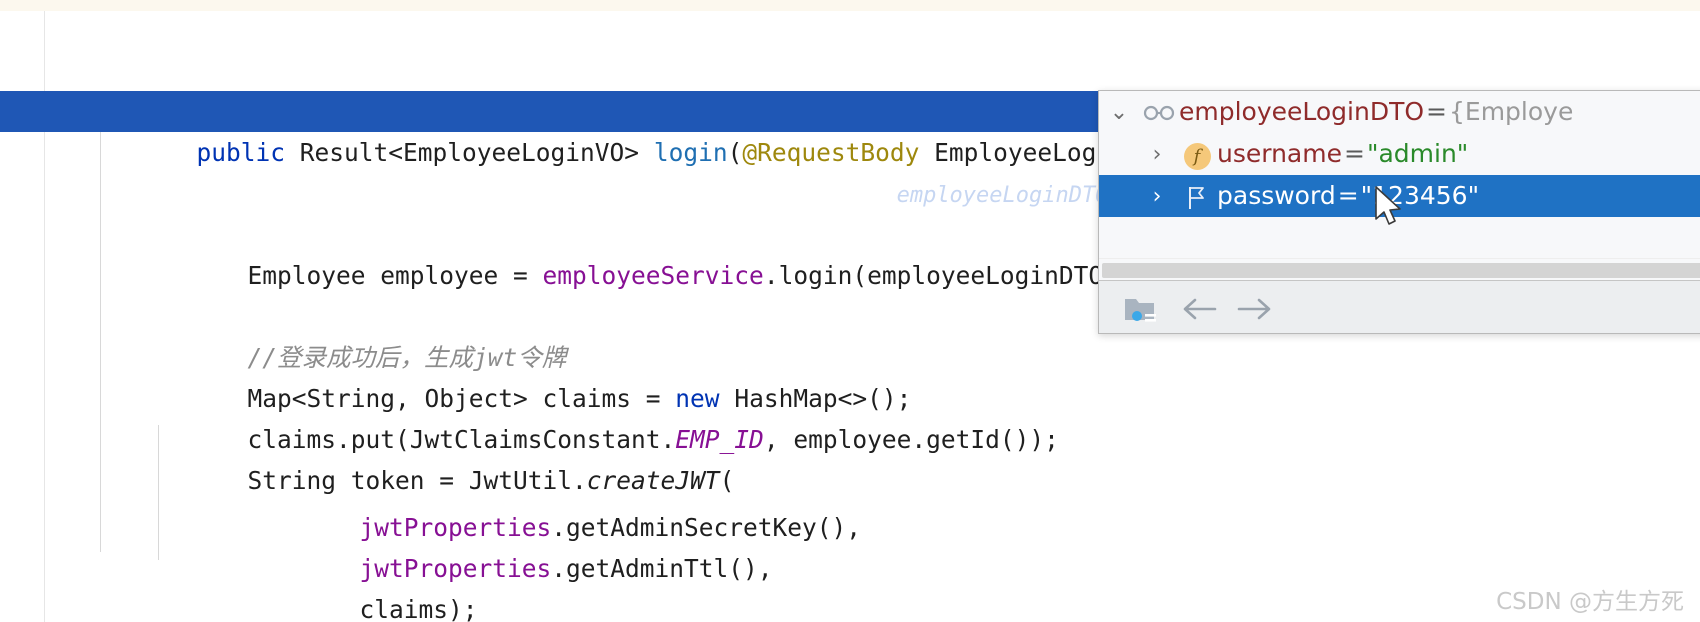  Describe the element at coordinates (1255, 309) in the screenshot. I see `arrow-right-icon` at that location.